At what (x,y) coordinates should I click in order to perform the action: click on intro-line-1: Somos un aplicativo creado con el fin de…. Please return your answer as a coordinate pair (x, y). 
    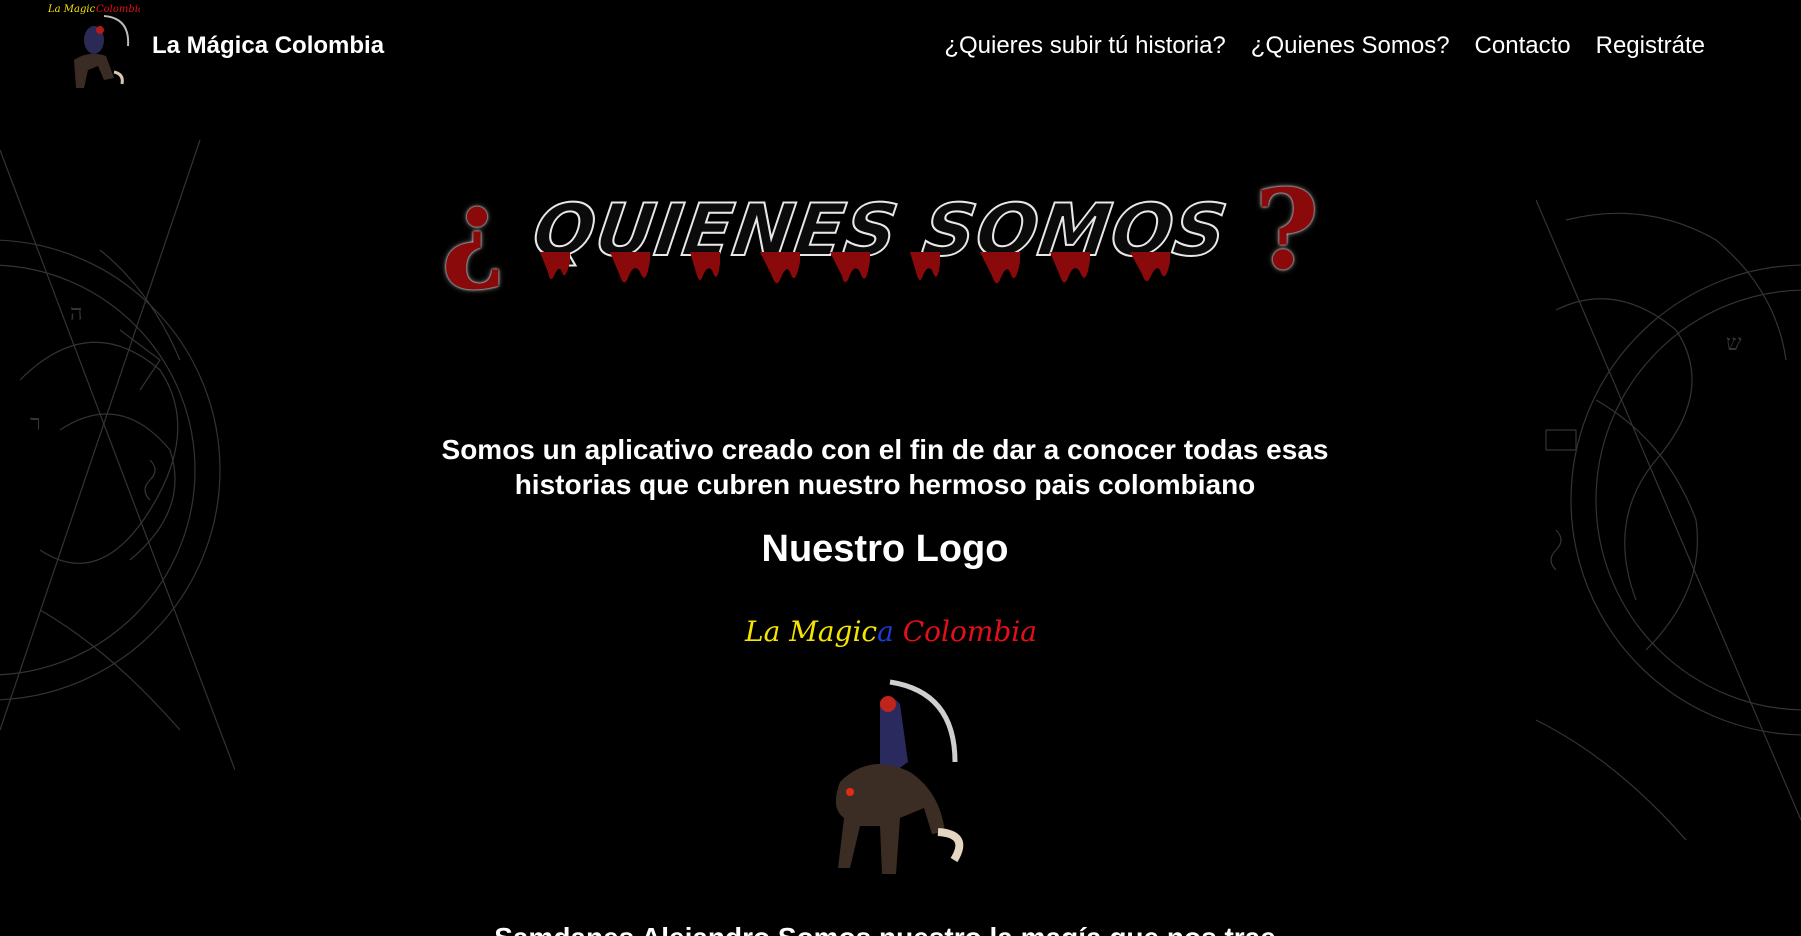
    Looking at the image, I should click on (885, 449).